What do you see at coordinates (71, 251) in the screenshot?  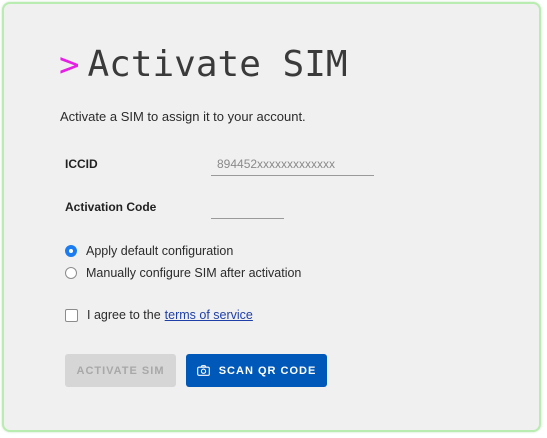 I see `radio-selected-icon` at bounding box center [71, 251].